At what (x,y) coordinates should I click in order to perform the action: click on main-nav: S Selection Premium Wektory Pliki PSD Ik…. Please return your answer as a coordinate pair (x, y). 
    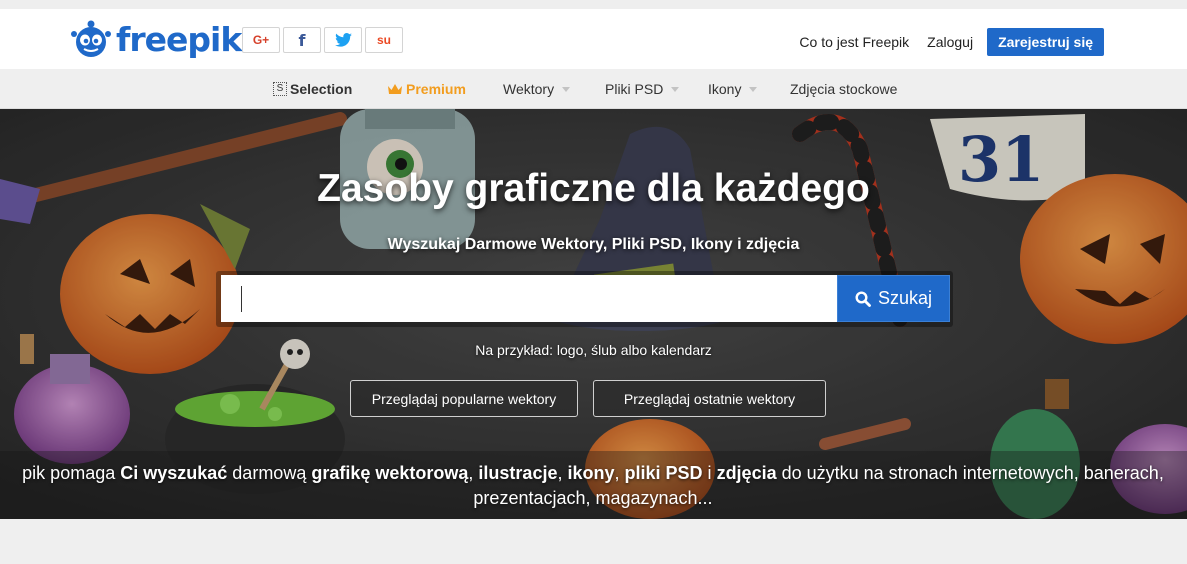
    Looking at the image, I should click on (593, 89).